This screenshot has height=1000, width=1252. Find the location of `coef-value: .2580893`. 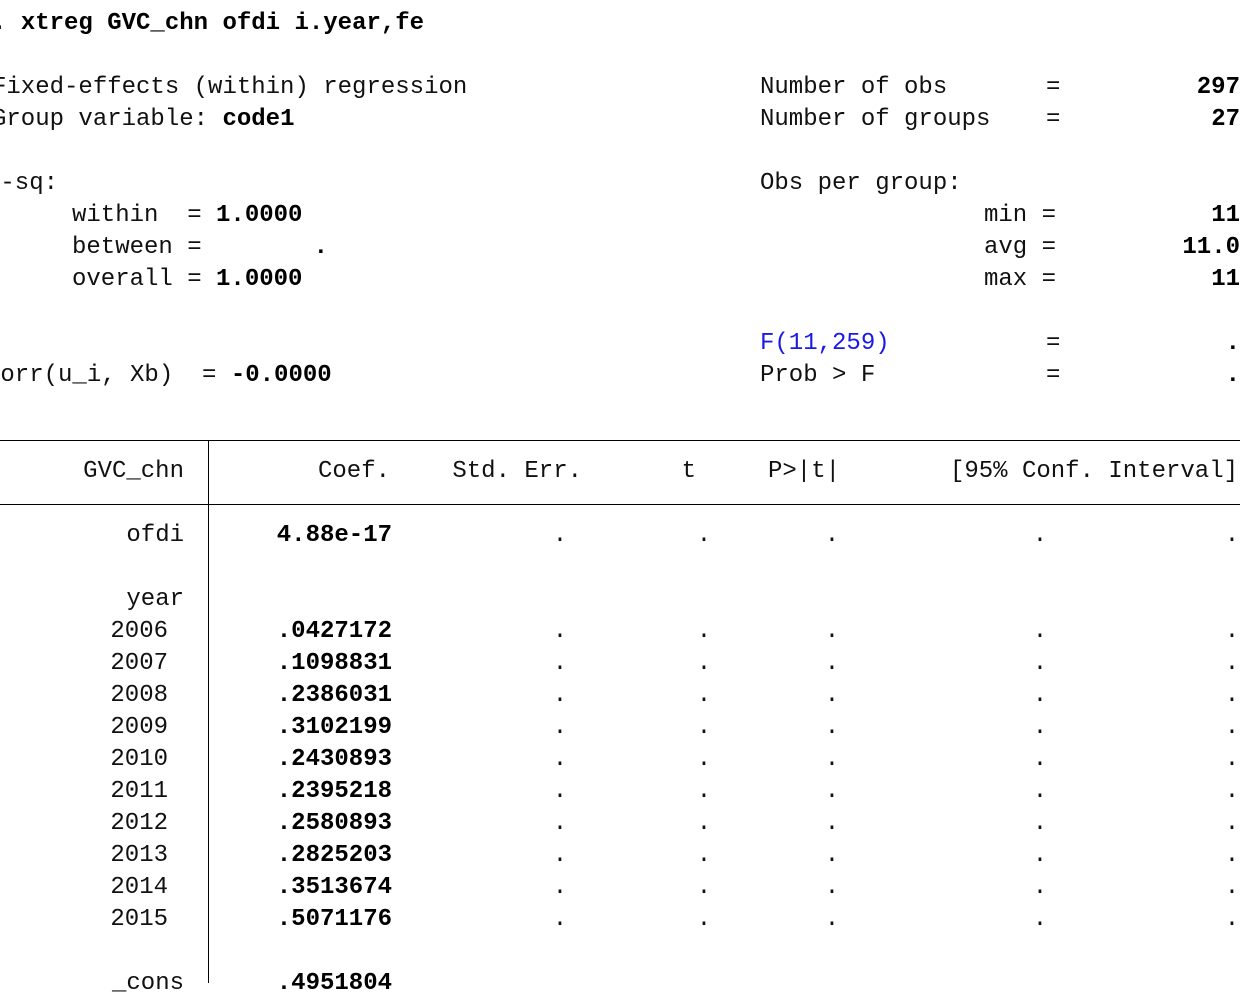

coef-value: .2580893 is located at coordinates (334, 823).